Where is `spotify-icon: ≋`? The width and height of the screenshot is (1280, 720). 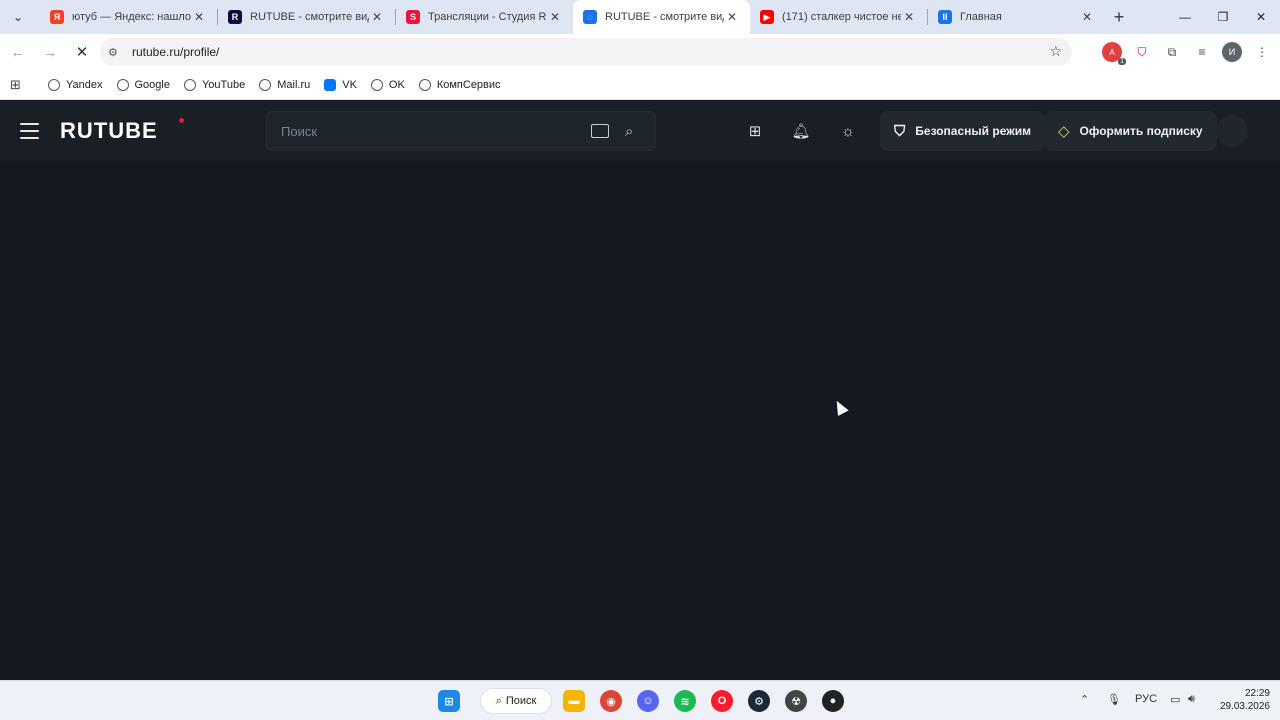 spotify-icon: ≋ is located at coordinates (685, 701).